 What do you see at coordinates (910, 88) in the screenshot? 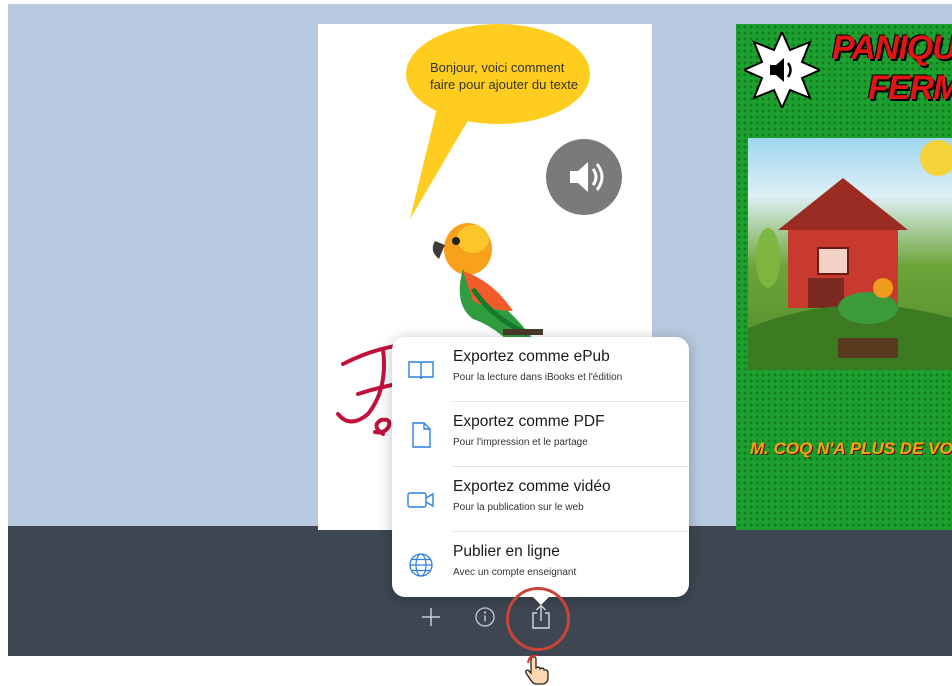
I see `cover-title-line2: FERM` at bounding box center [910, 88].